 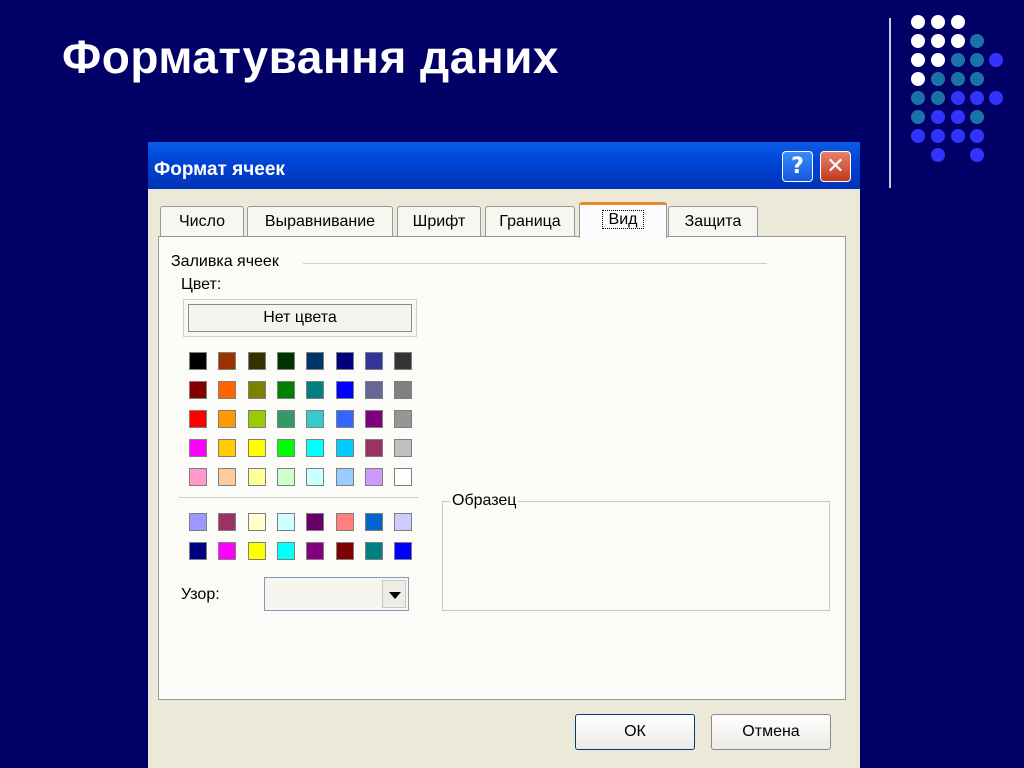 I want to click on color-label: Цвет:, so click(x=201, y=284).